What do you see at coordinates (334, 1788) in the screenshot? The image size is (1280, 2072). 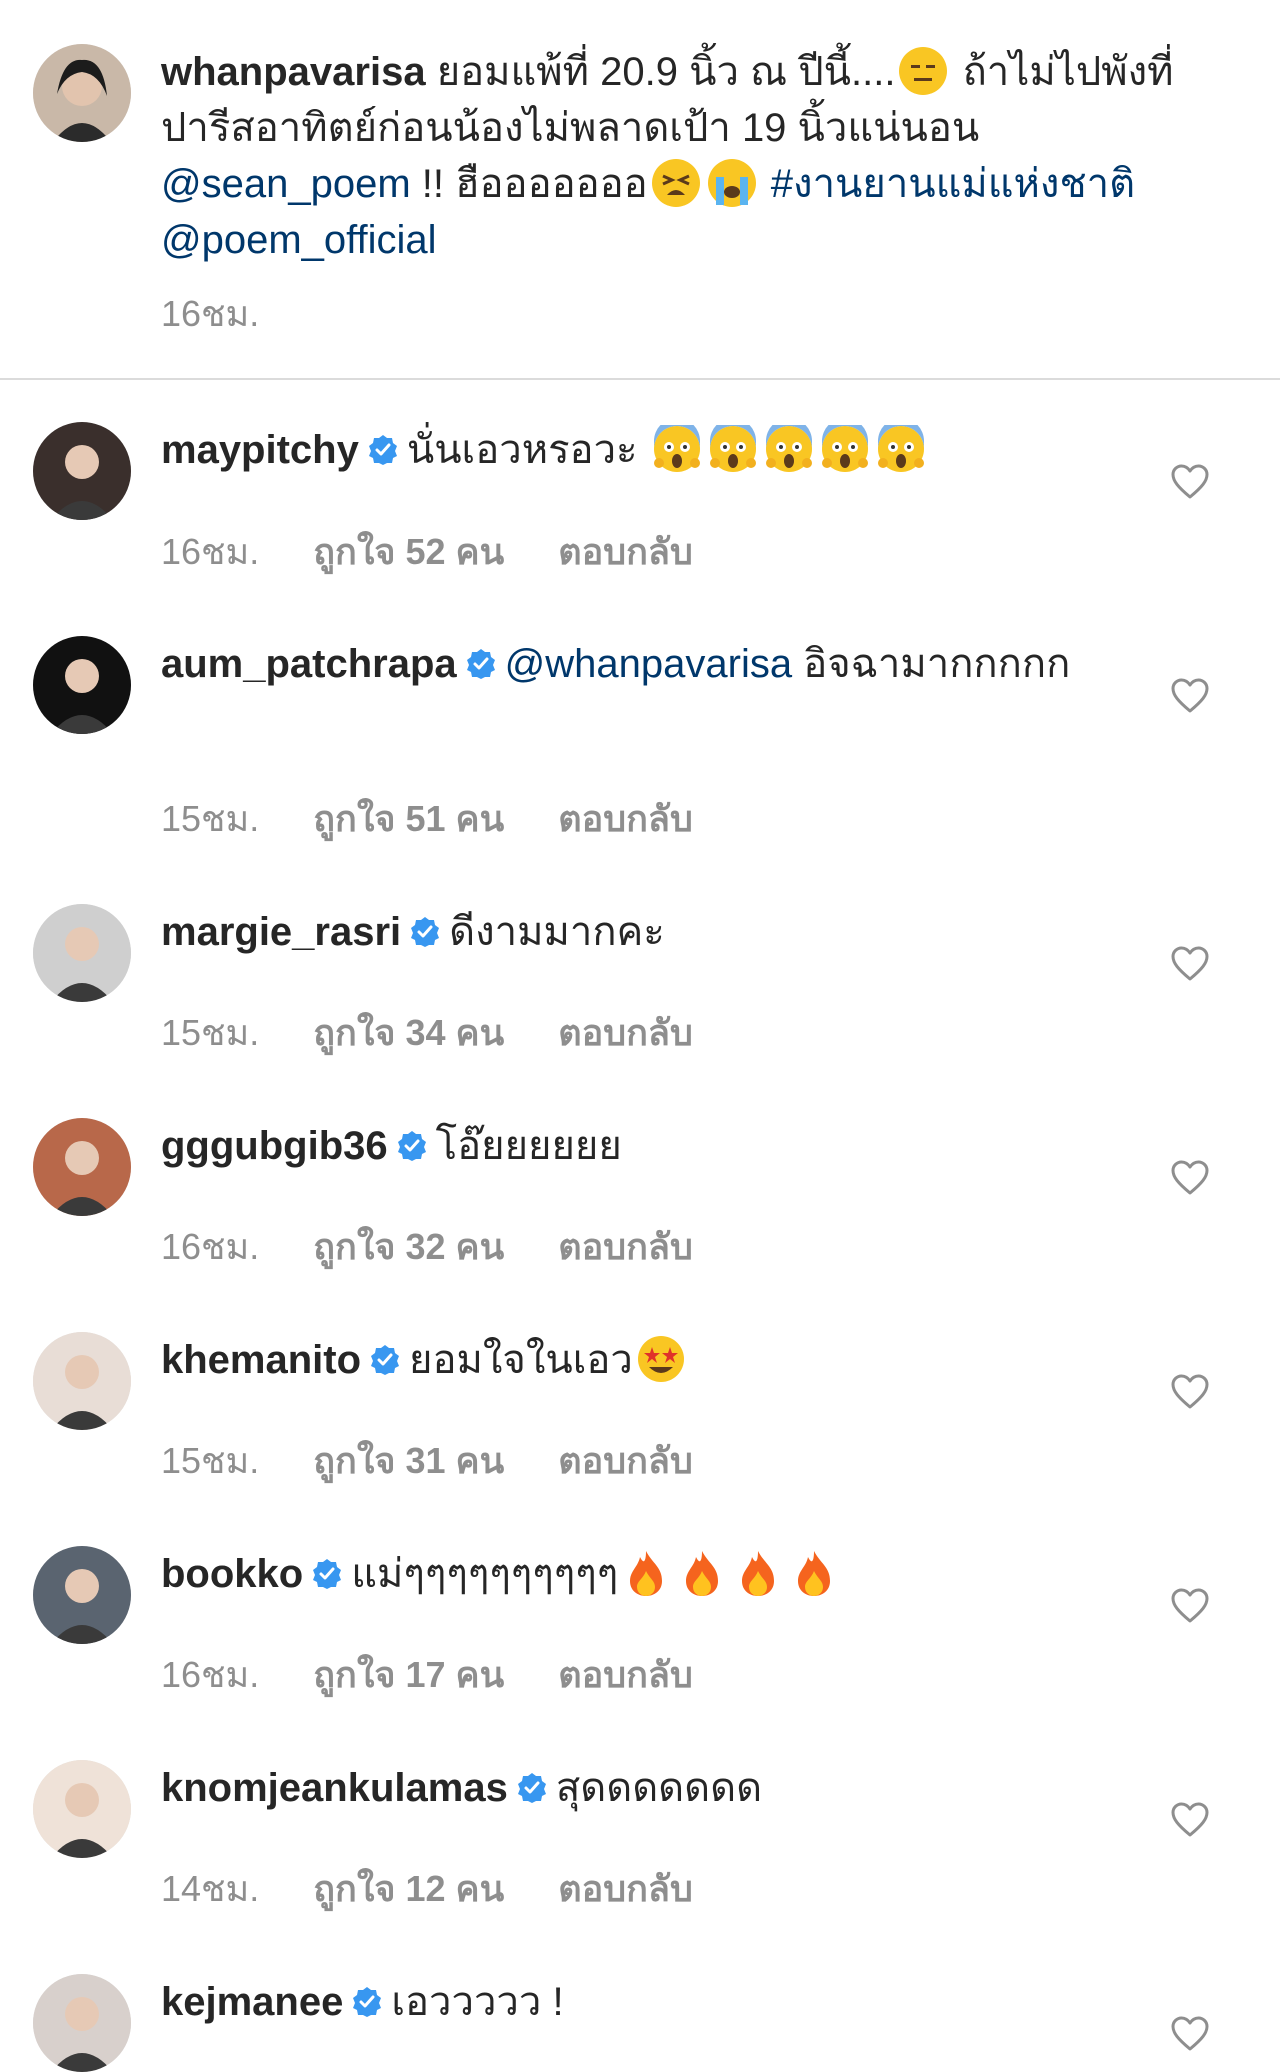 I see `comment-username: knomjeankulamas` at bounding box center [334, 1788].